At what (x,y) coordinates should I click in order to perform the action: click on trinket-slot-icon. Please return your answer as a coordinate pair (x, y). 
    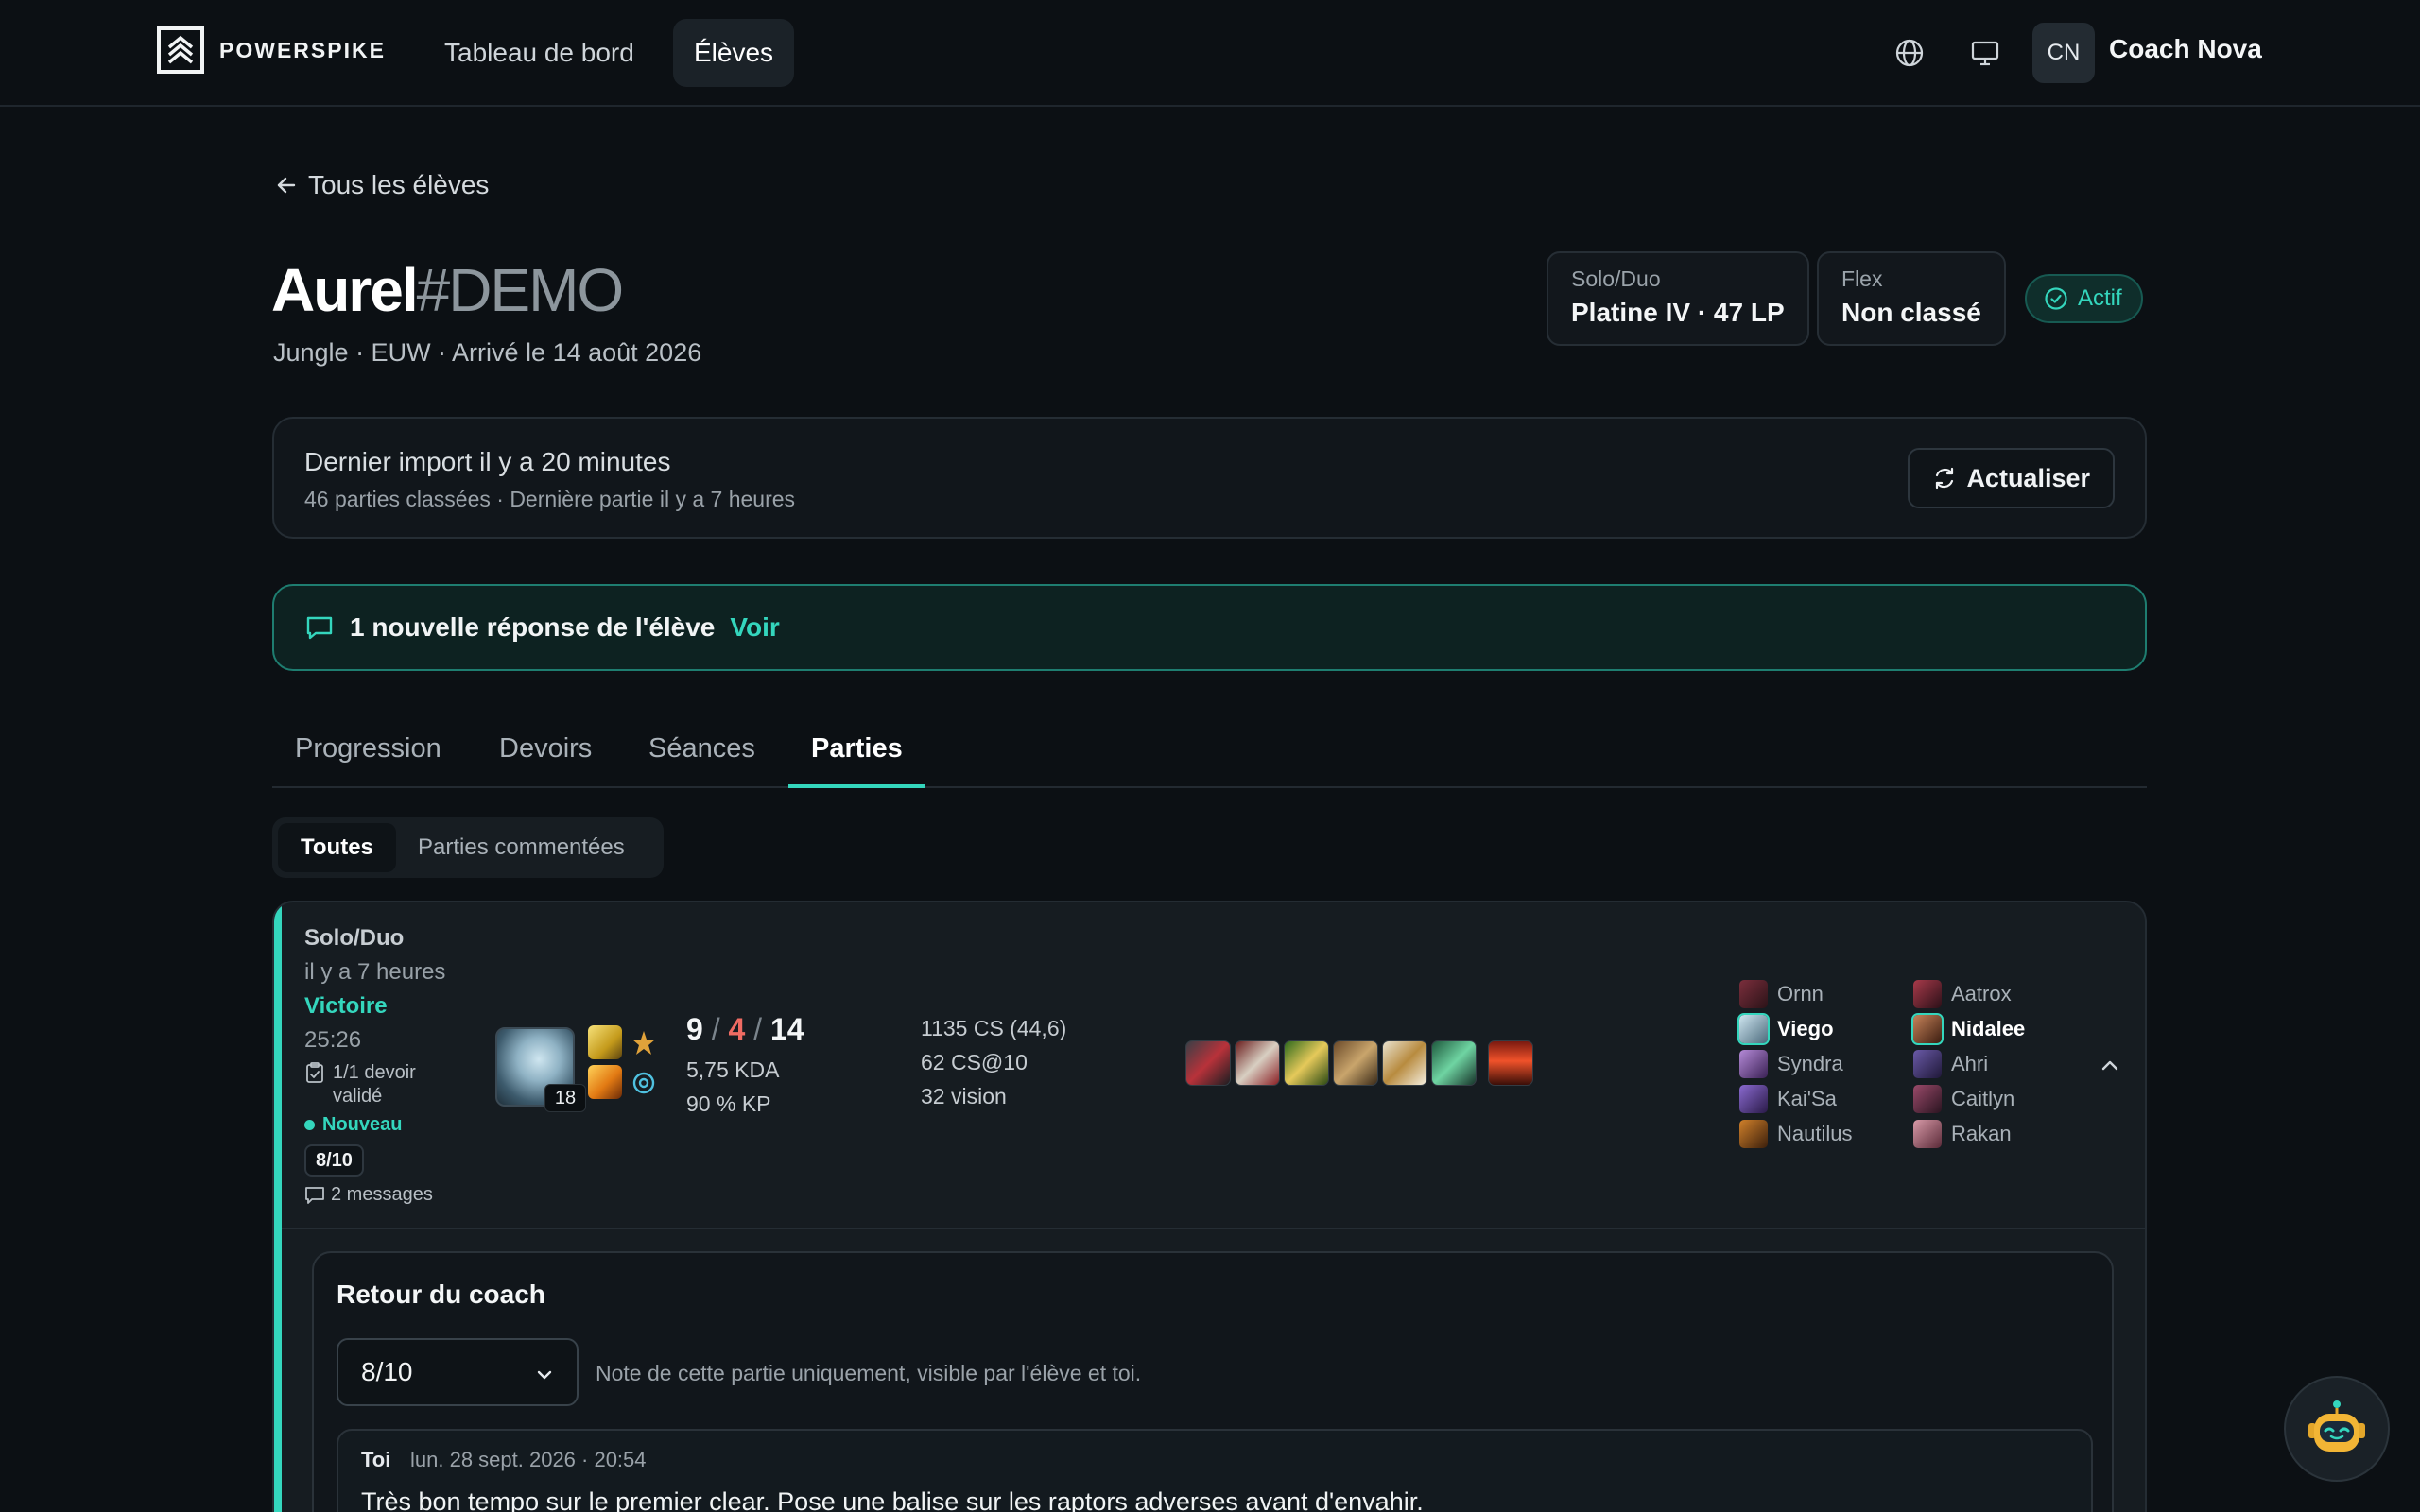
    Looking at the image, I should click on (1510, 1063).